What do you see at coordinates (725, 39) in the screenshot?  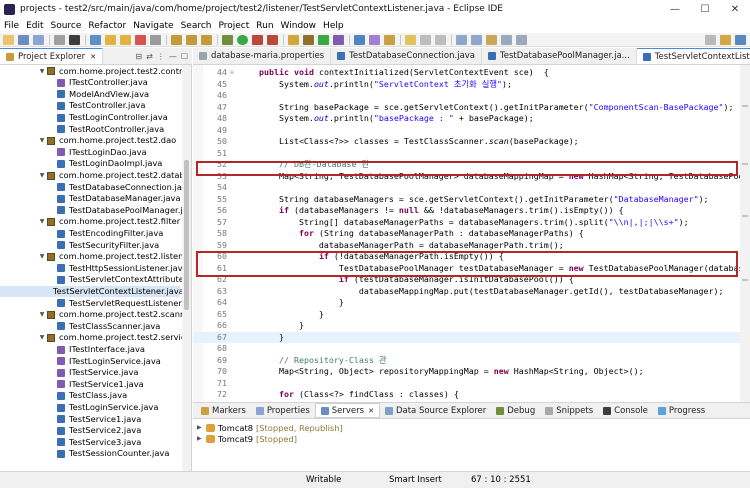 I see `java-ee-perspective-icon` at bounding box center [725, 39].